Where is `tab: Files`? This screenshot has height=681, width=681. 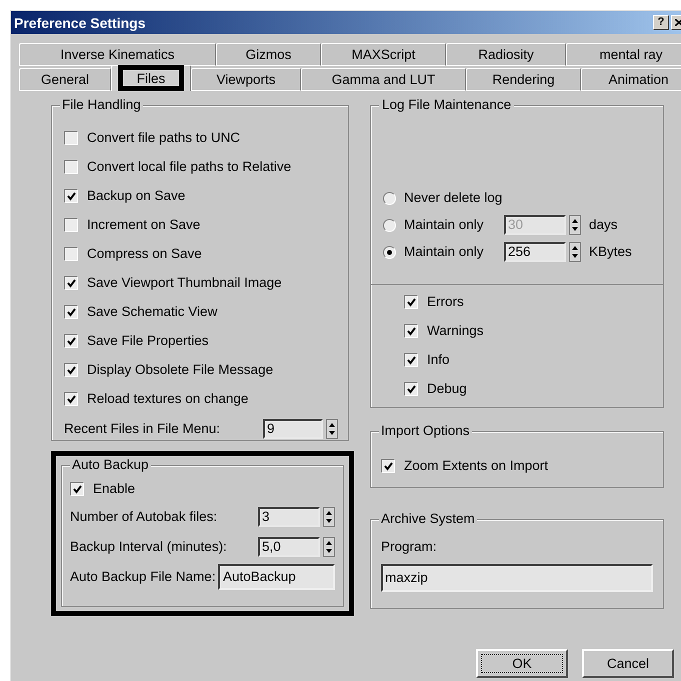
tab: Files is located at coordinates (151, 78).